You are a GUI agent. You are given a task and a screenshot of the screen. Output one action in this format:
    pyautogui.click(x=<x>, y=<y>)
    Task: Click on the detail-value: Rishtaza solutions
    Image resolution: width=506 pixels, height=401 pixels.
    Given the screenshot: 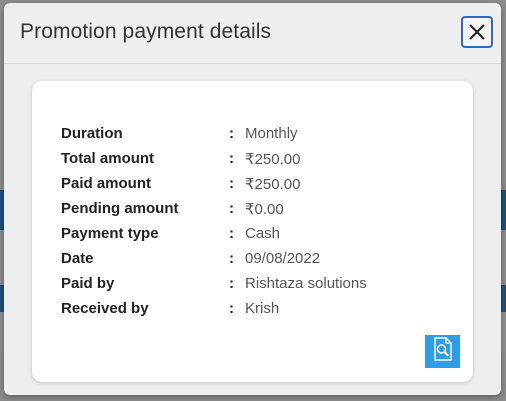 What is the action you would take?
    pyautogui.click(x=306, y=283)
    